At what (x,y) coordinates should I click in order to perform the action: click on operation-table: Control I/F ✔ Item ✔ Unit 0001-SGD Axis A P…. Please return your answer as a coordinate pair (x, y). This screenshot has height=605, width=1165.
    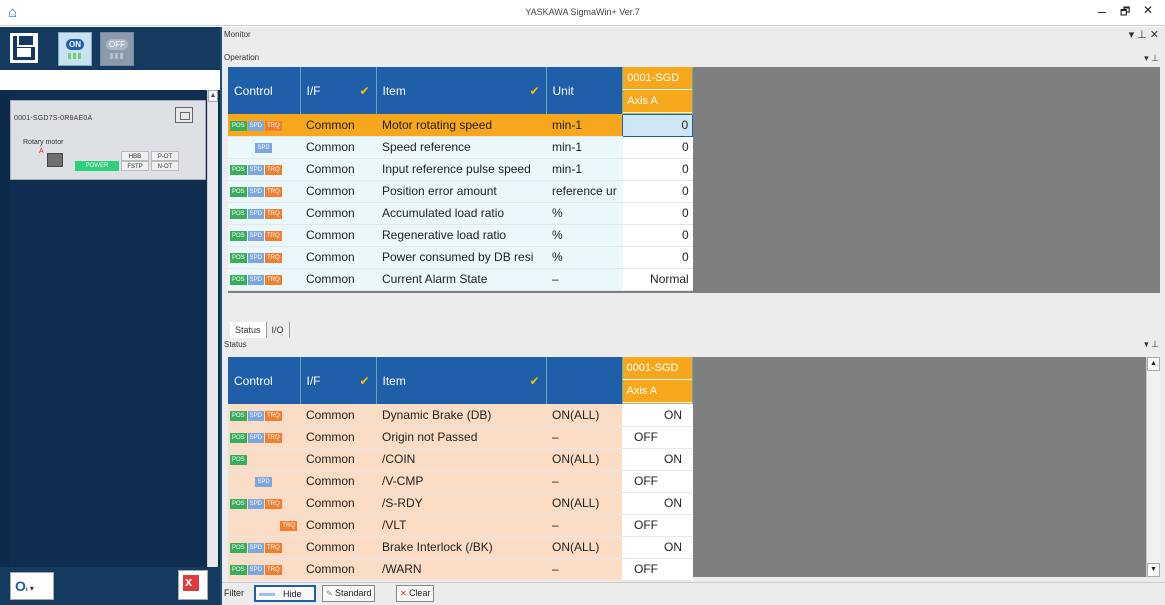
    Looking at the image, I should click on (461, 179).